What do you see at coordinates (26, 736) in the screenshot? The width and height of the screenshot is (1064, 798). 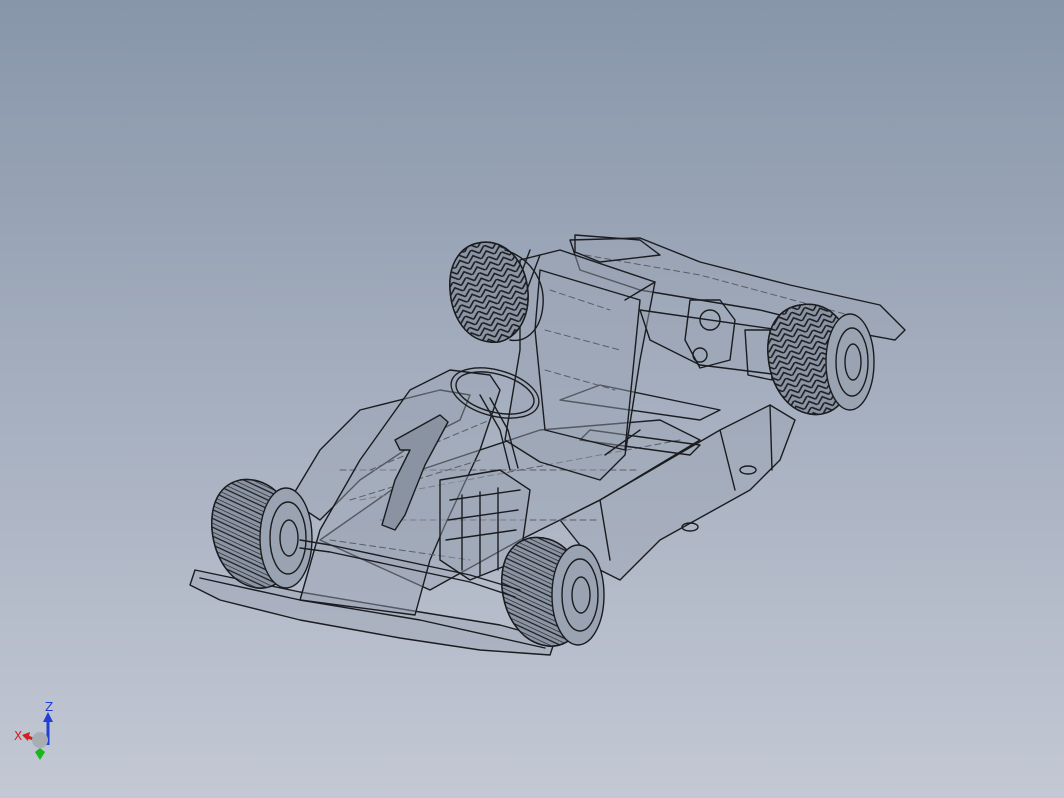 I see `x-axis-arrowhead` at bounding box center [26, 736].